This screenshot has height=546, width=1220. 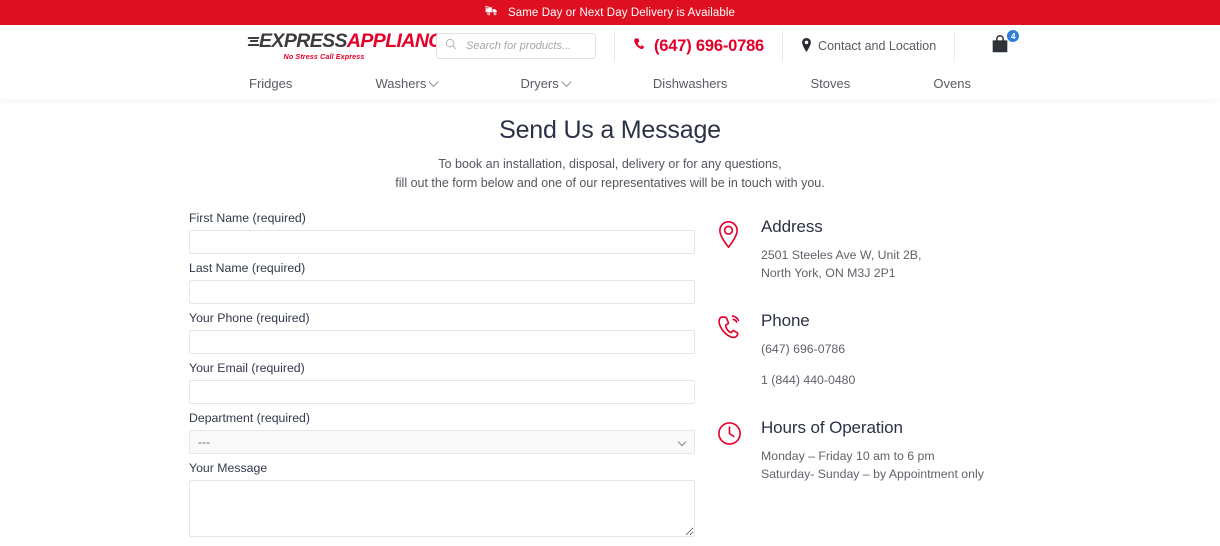 What do you see at coordinates (442, 392) in the screenshot?
I see `your-email-input` at bounding box center [442, 392].